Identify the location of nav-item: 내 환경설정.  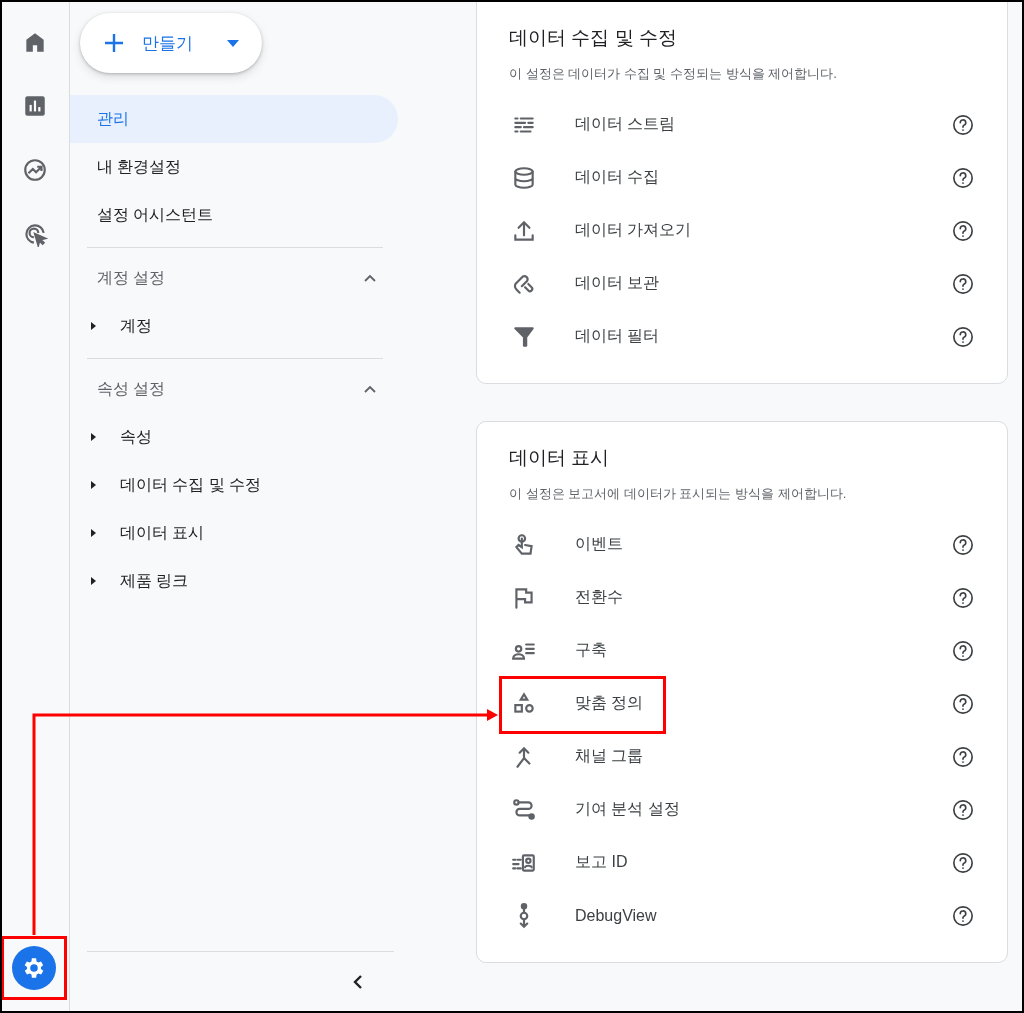
(220, 167).